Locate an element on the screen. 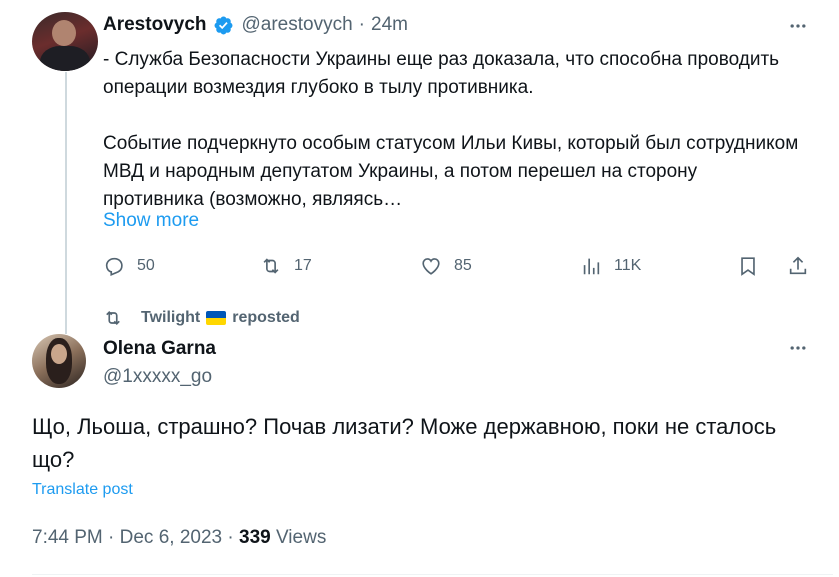 This screenshot has width=839, height=577. tweet-actions: 50 17 85 11K is located at coordinates (458, 268).